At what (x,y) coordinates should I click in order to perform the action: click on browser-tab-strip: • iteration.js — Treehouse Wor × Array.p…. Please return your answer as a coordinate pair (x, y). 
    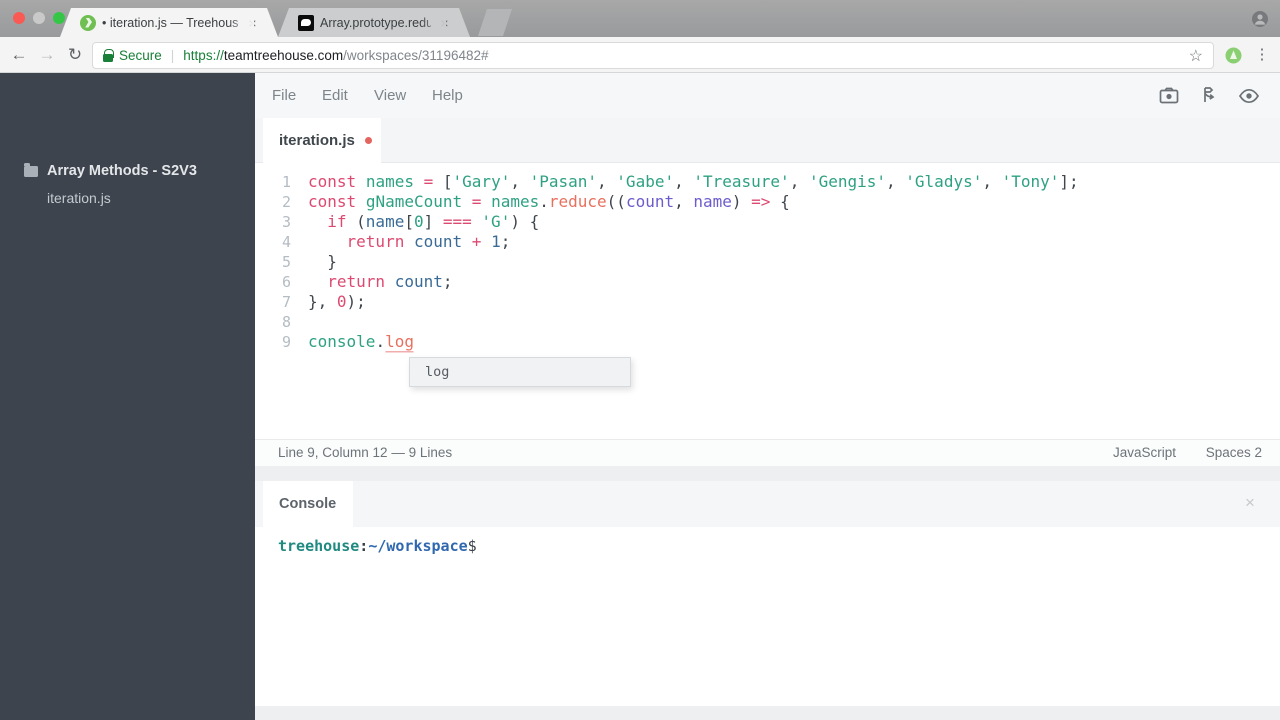
    Looking at the image, I should click on (640, 18).